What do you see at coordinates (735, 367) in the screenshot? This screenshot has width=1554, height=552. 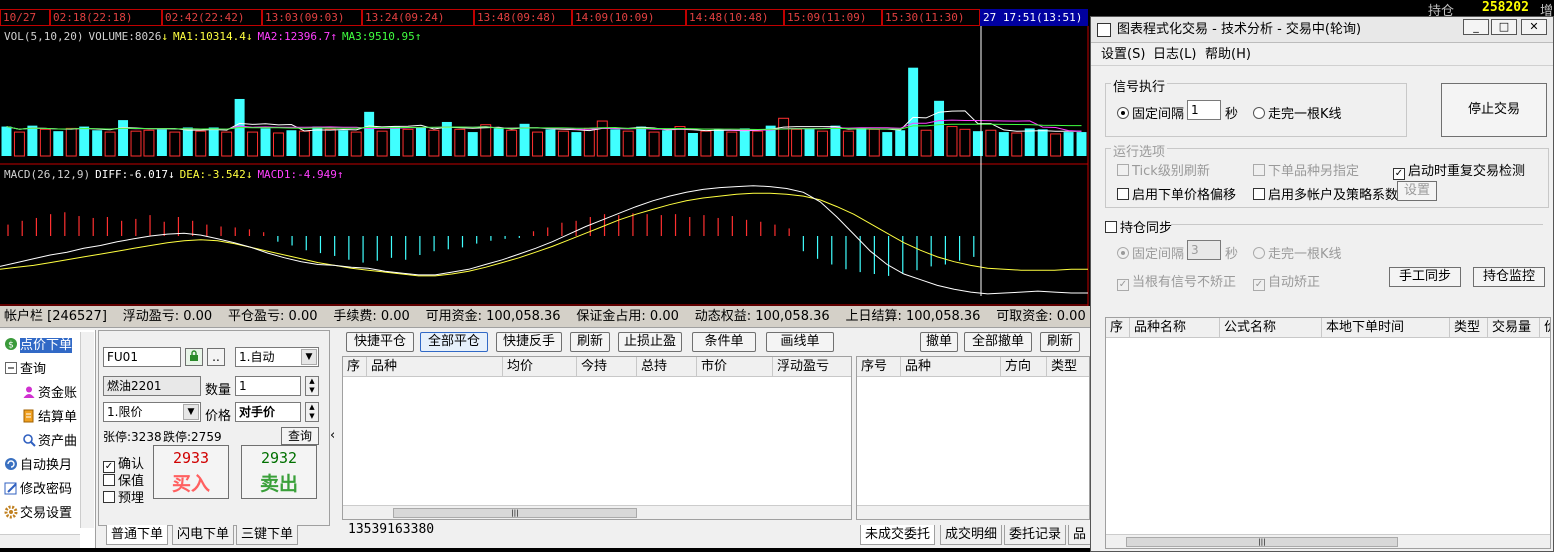 I see `col-market-price: 市价` at bounding box center [735, 367].